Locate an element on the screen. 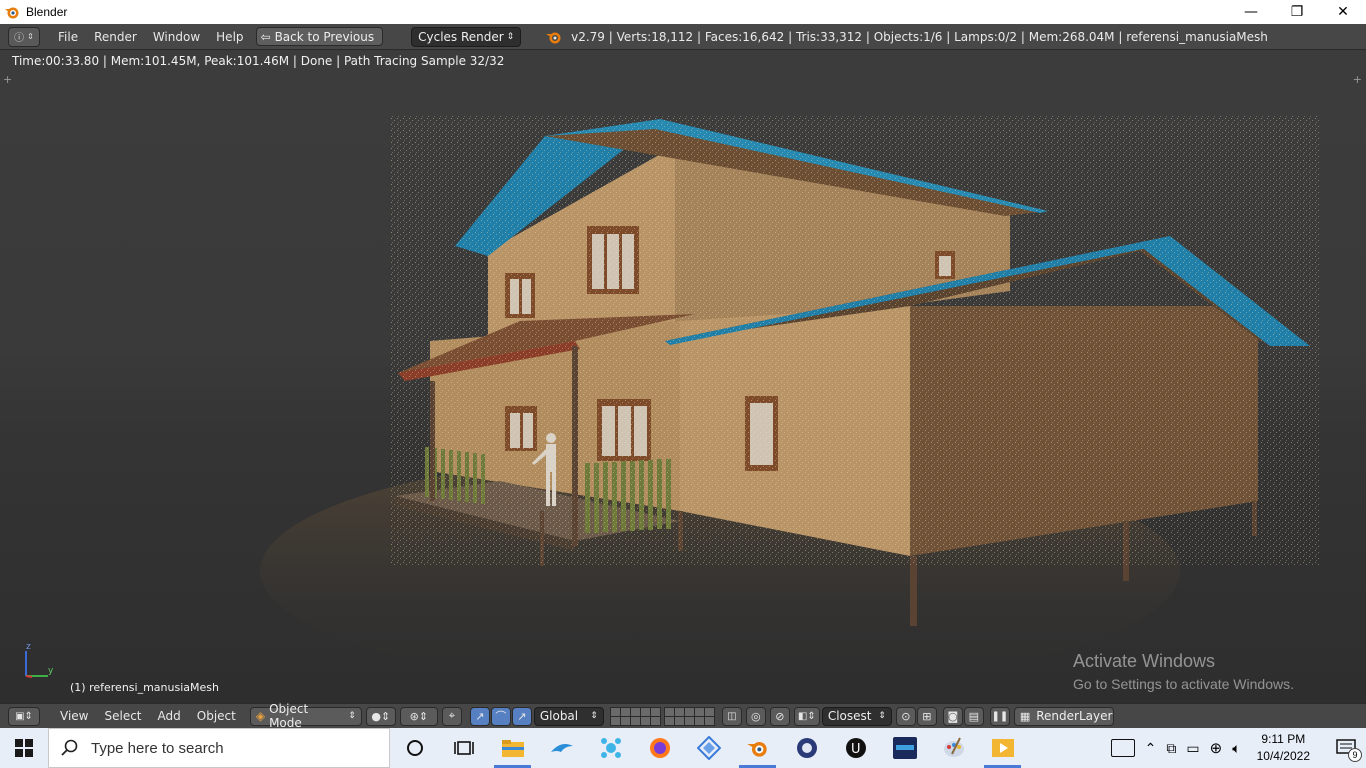  axis-gizmo: z y is located at coordinates (39, 660).